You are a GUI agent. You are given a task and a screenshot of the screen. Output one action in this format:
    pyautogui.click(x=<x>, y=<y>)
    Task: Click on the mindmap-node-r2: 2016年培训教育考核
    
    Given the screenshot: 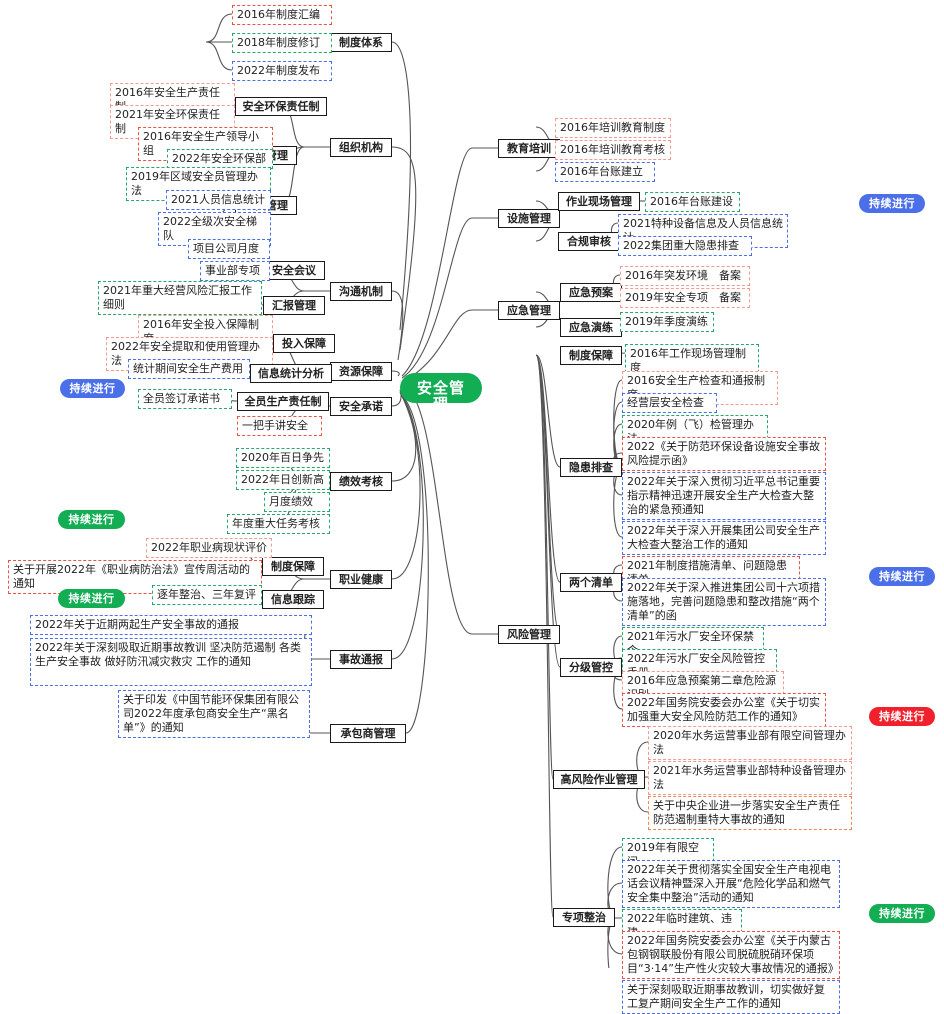 What is the action you would take?
    pyautogui.click(x=613, y=150)
    